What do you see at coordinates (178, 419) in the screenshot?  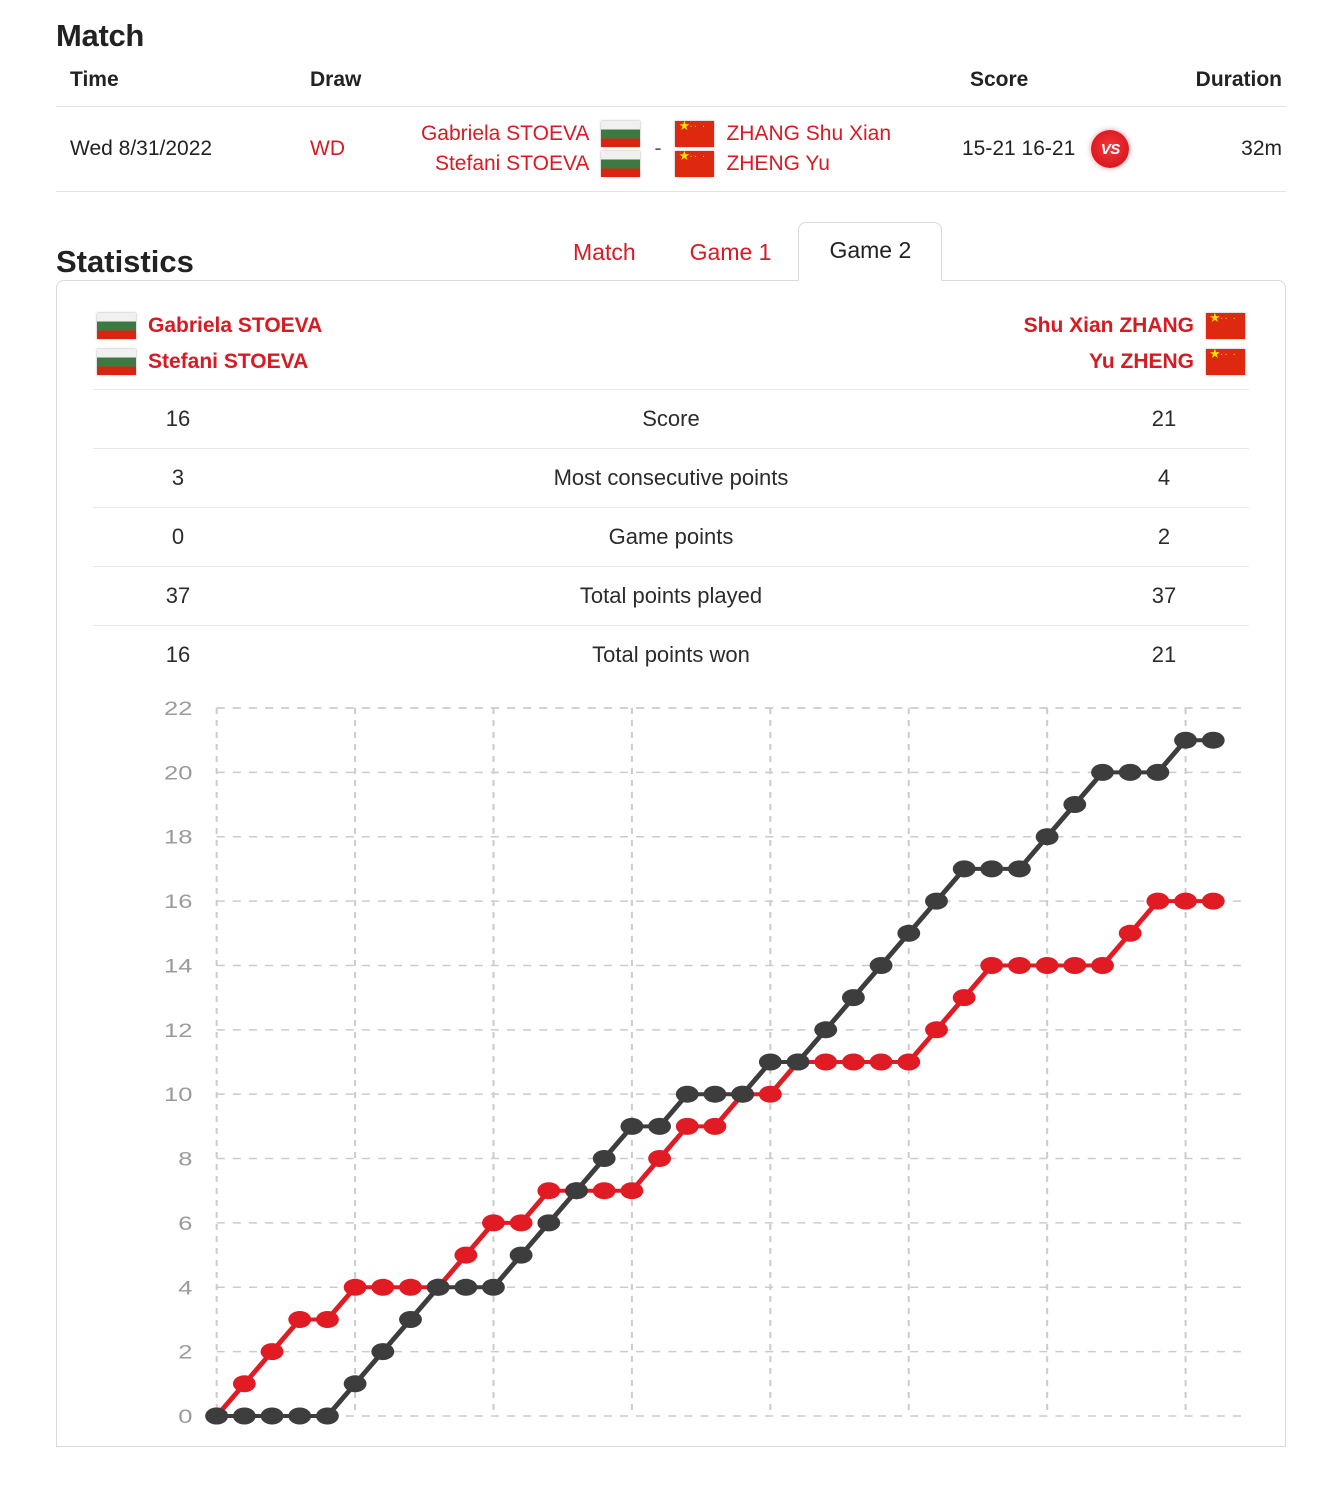 I see `stat-value-left: 16` at bounding box center [178, 419].